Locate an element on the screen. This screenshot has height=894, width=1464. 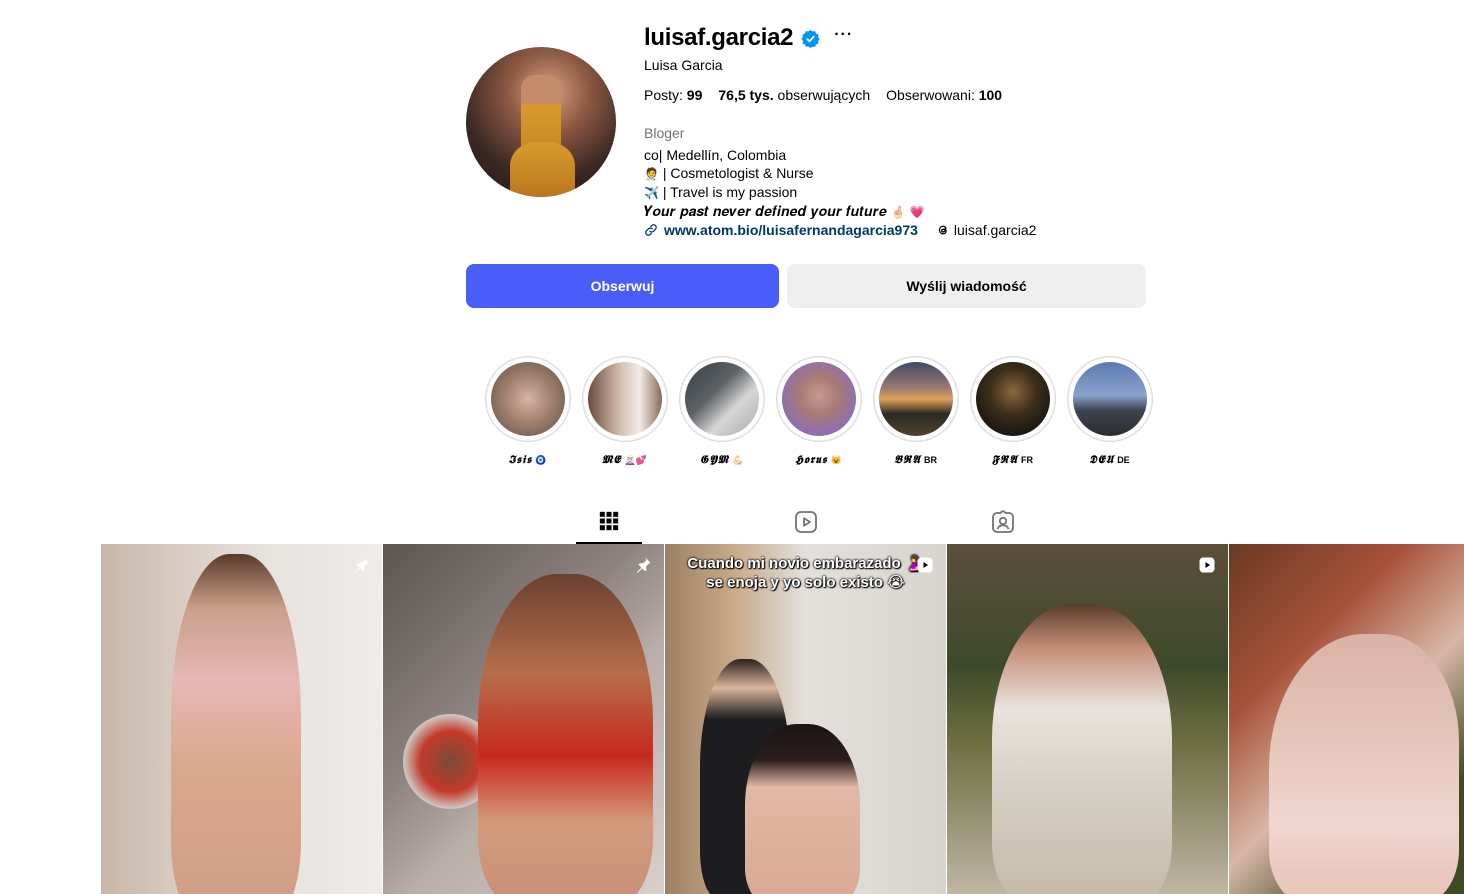
tab-tagged is located at coordinates (1003, 522).